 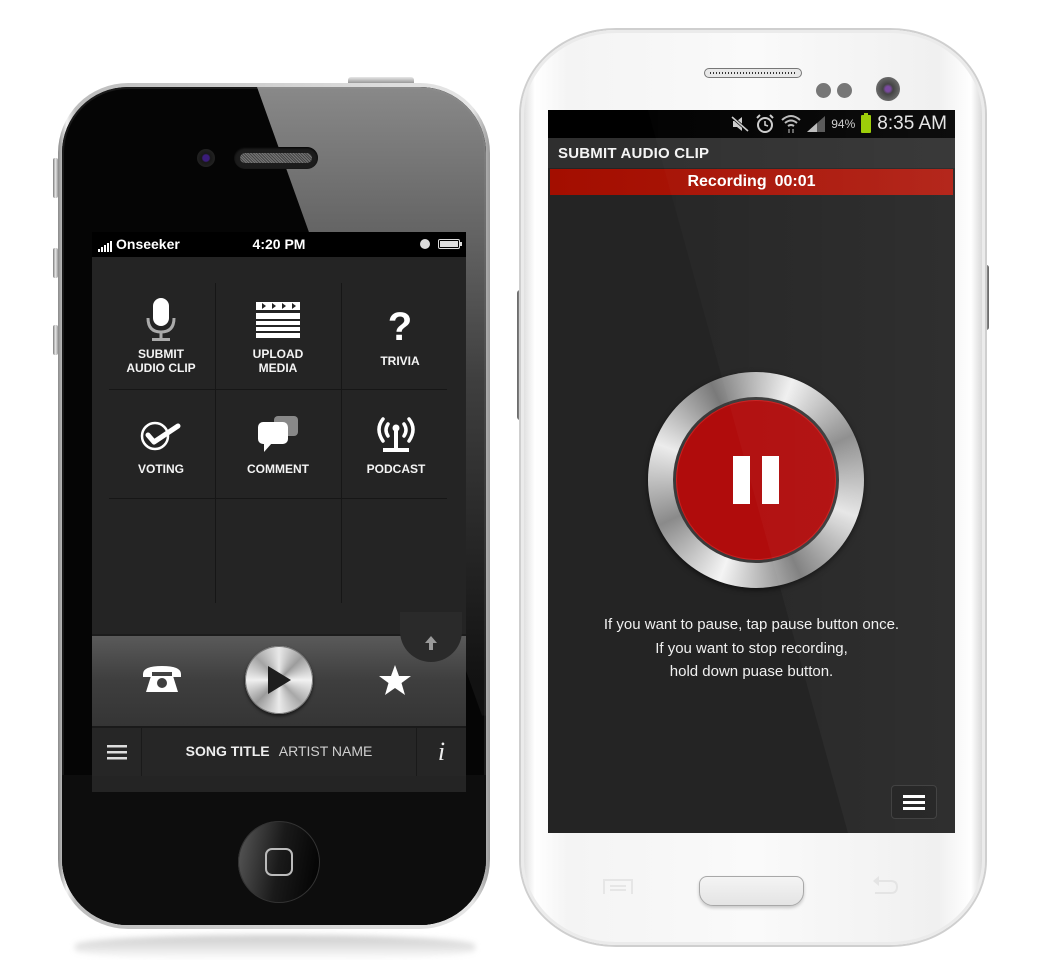 What do you see at coordinates (325, 751) in the screenshot?
I see `artist-name: ARTIST NAME` at bounding box center [325, 751].